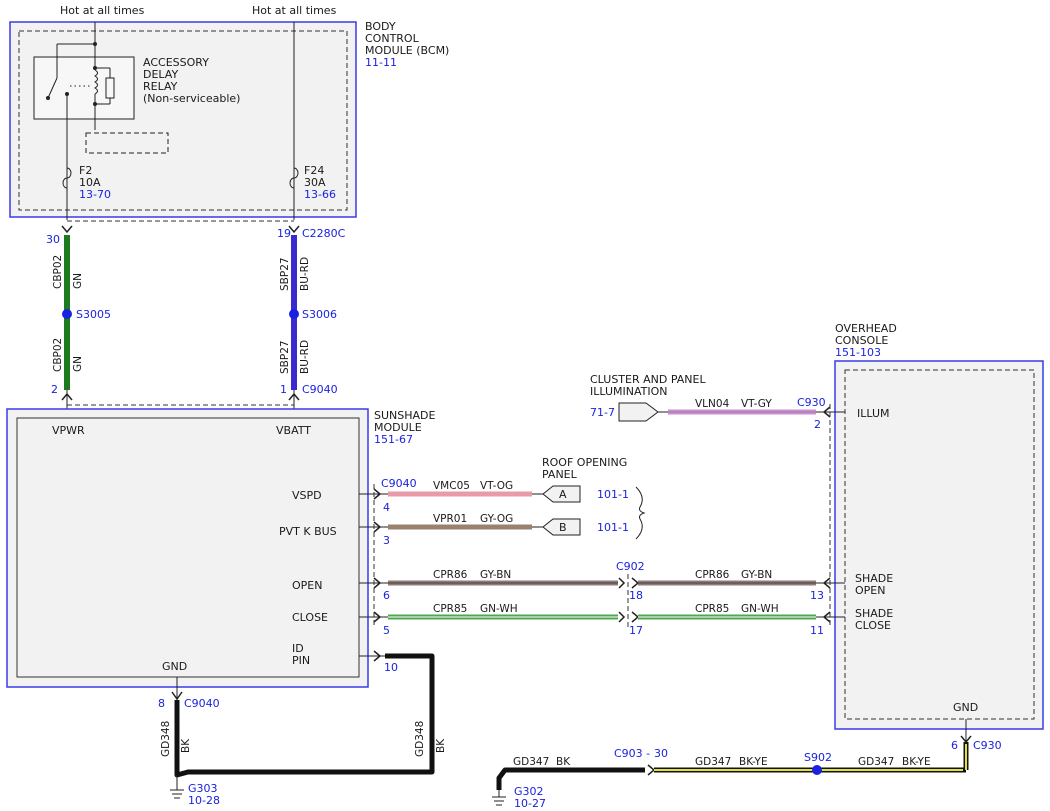 This screenshot has height=811, width=1050. What do you see at coordinates (420, 739) in the screenshot?
I see `wire-gd348-right-circuit: GD348` at bounding box center [420, 739].